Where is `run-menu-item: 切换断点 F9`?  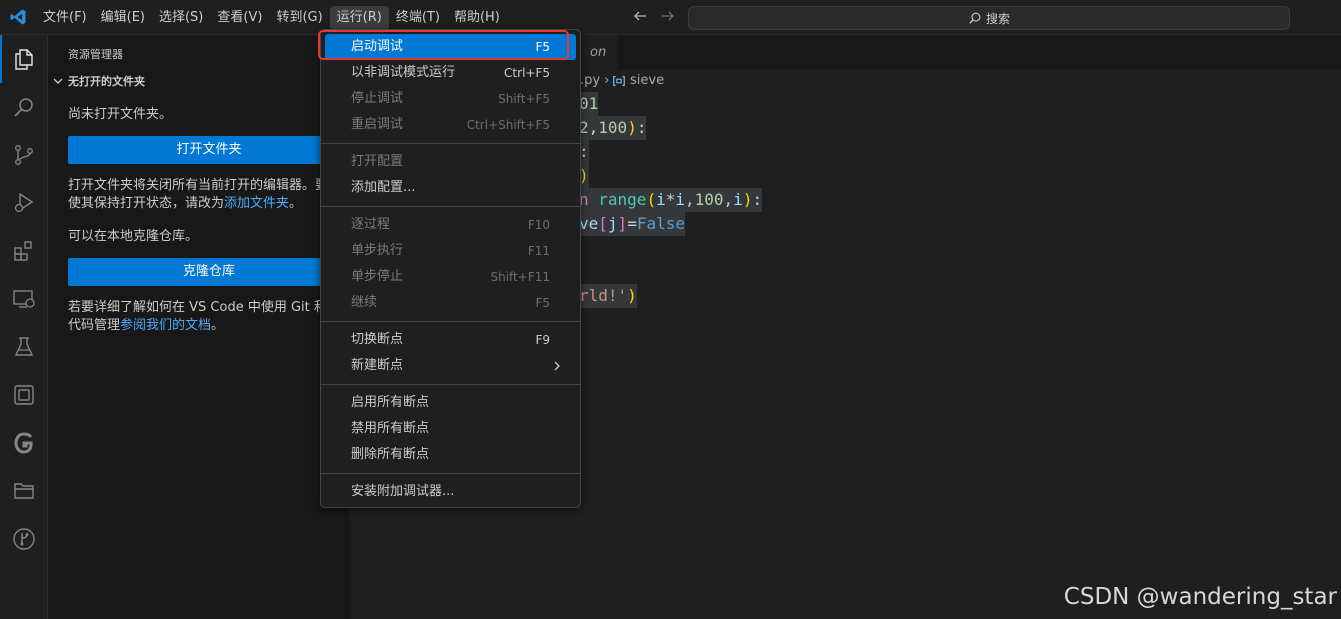
run-menu-item: 切换断点 F9 is located at coordinates (450, 340).